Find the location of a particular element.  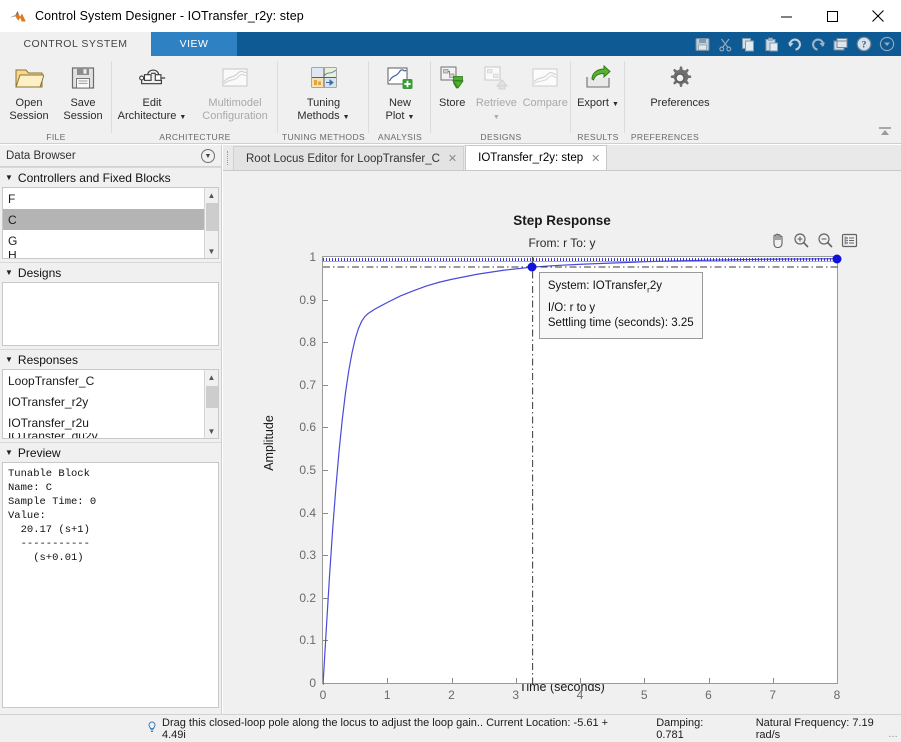

y-tick-label: 1 is located at coordinates (312, 257).